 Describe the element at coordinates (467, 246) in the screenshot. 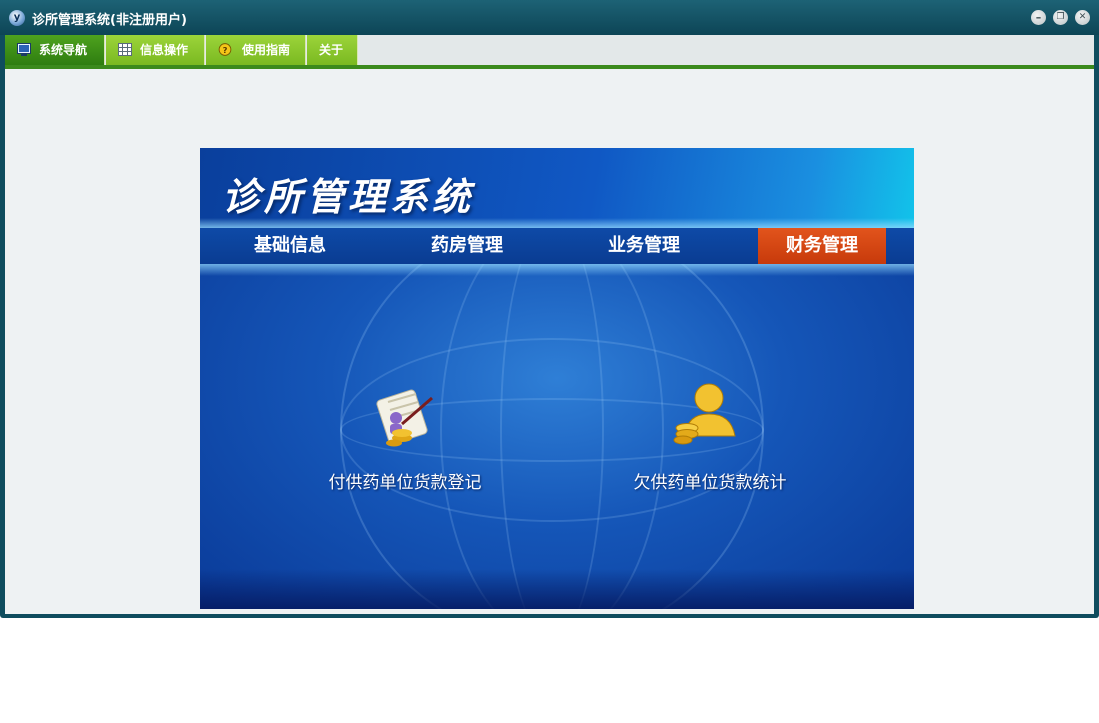

I see `nav-pharmacy-management: 药房管理` at that location.